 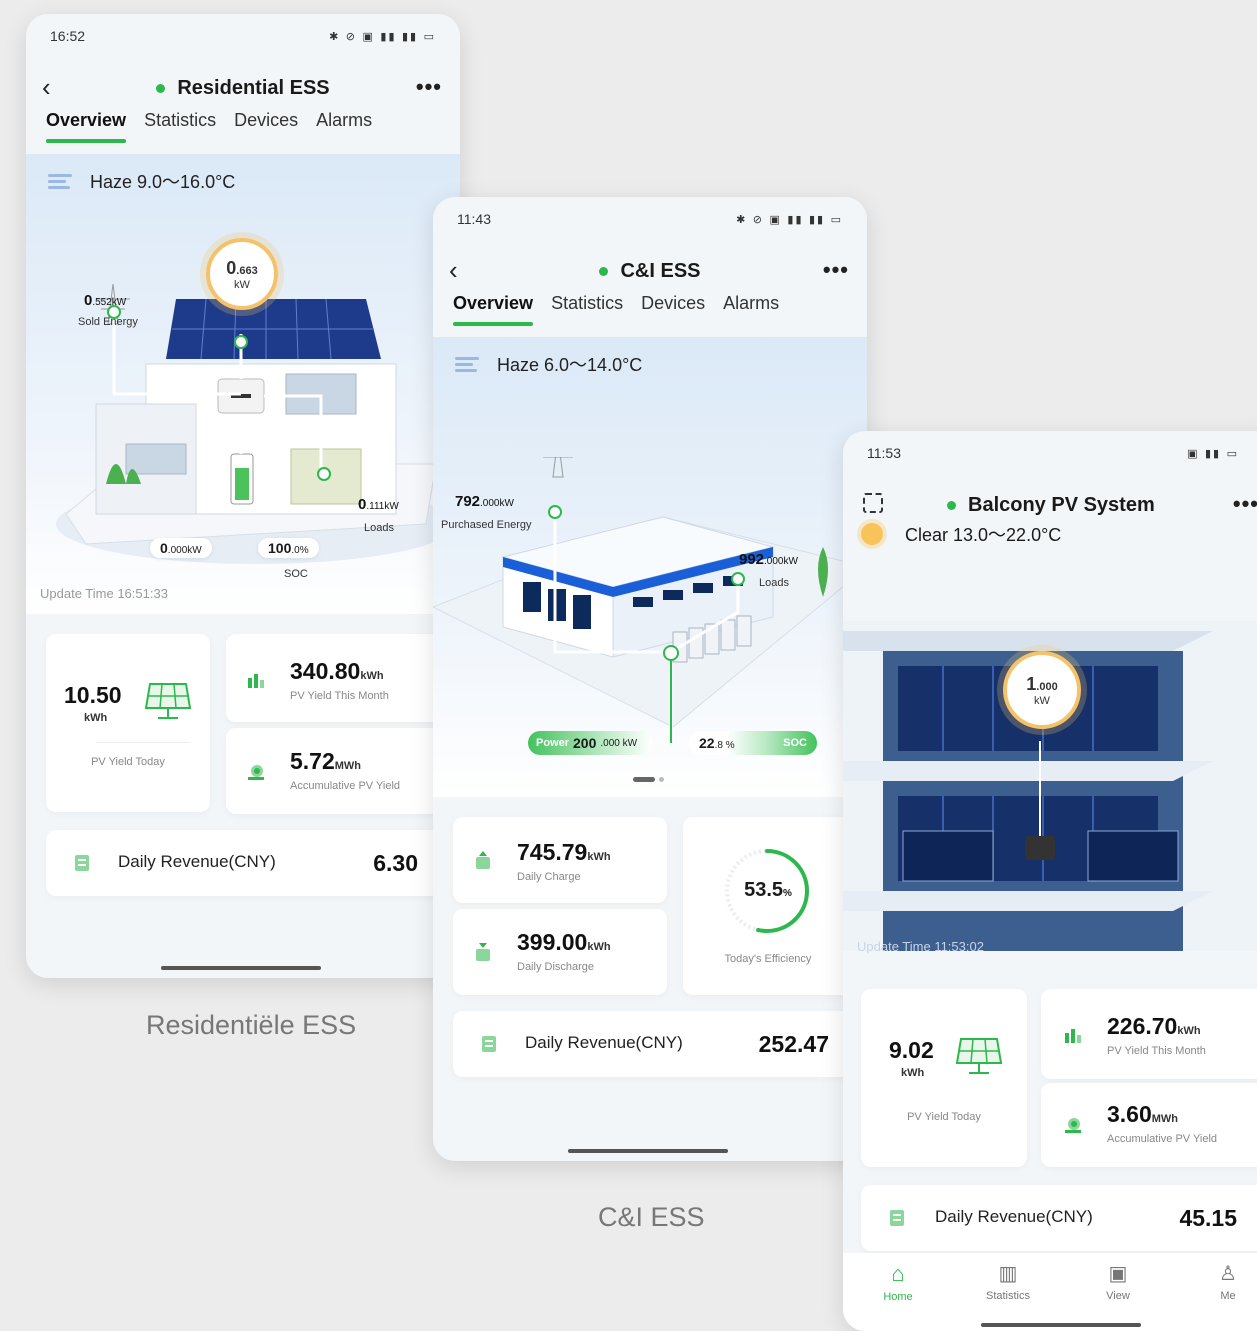 I want to click on nav-home: ⌂ Home, so click(x=898, y=1296).